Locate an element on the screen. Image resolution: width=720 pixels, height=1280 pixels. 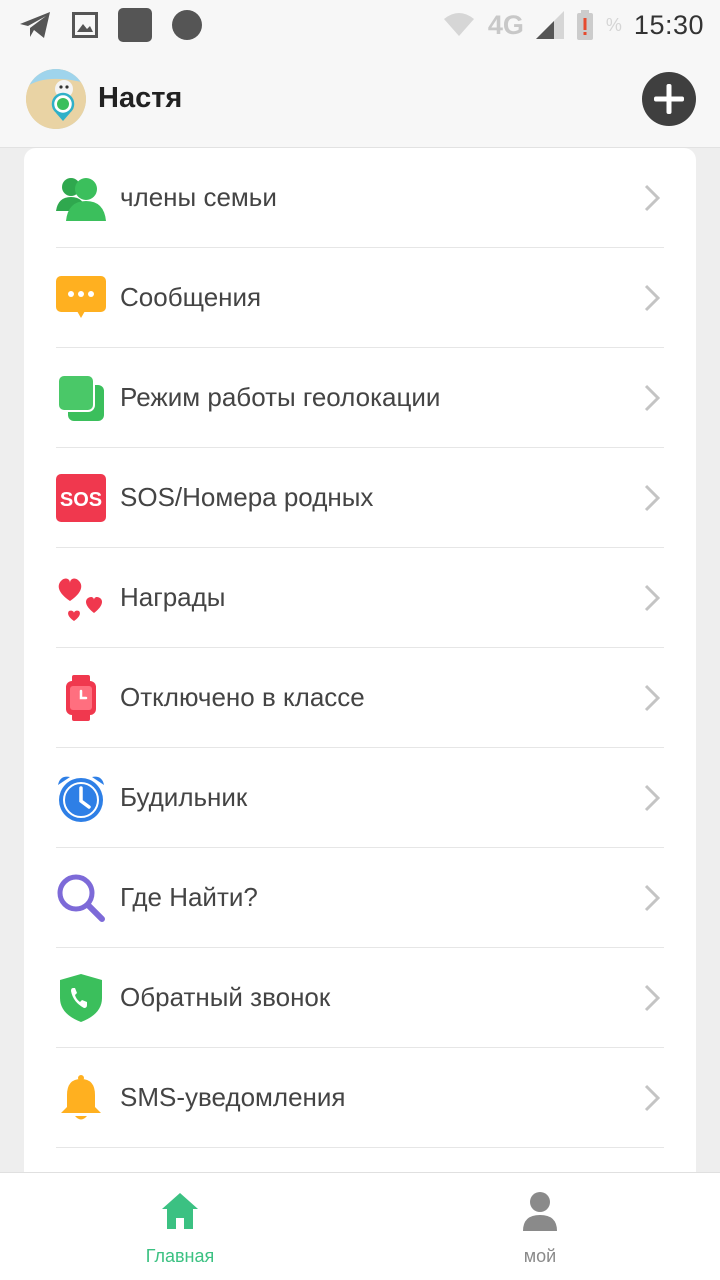
menu-item-where-to-find: Где Найти? is located at coordinates (360, 898).